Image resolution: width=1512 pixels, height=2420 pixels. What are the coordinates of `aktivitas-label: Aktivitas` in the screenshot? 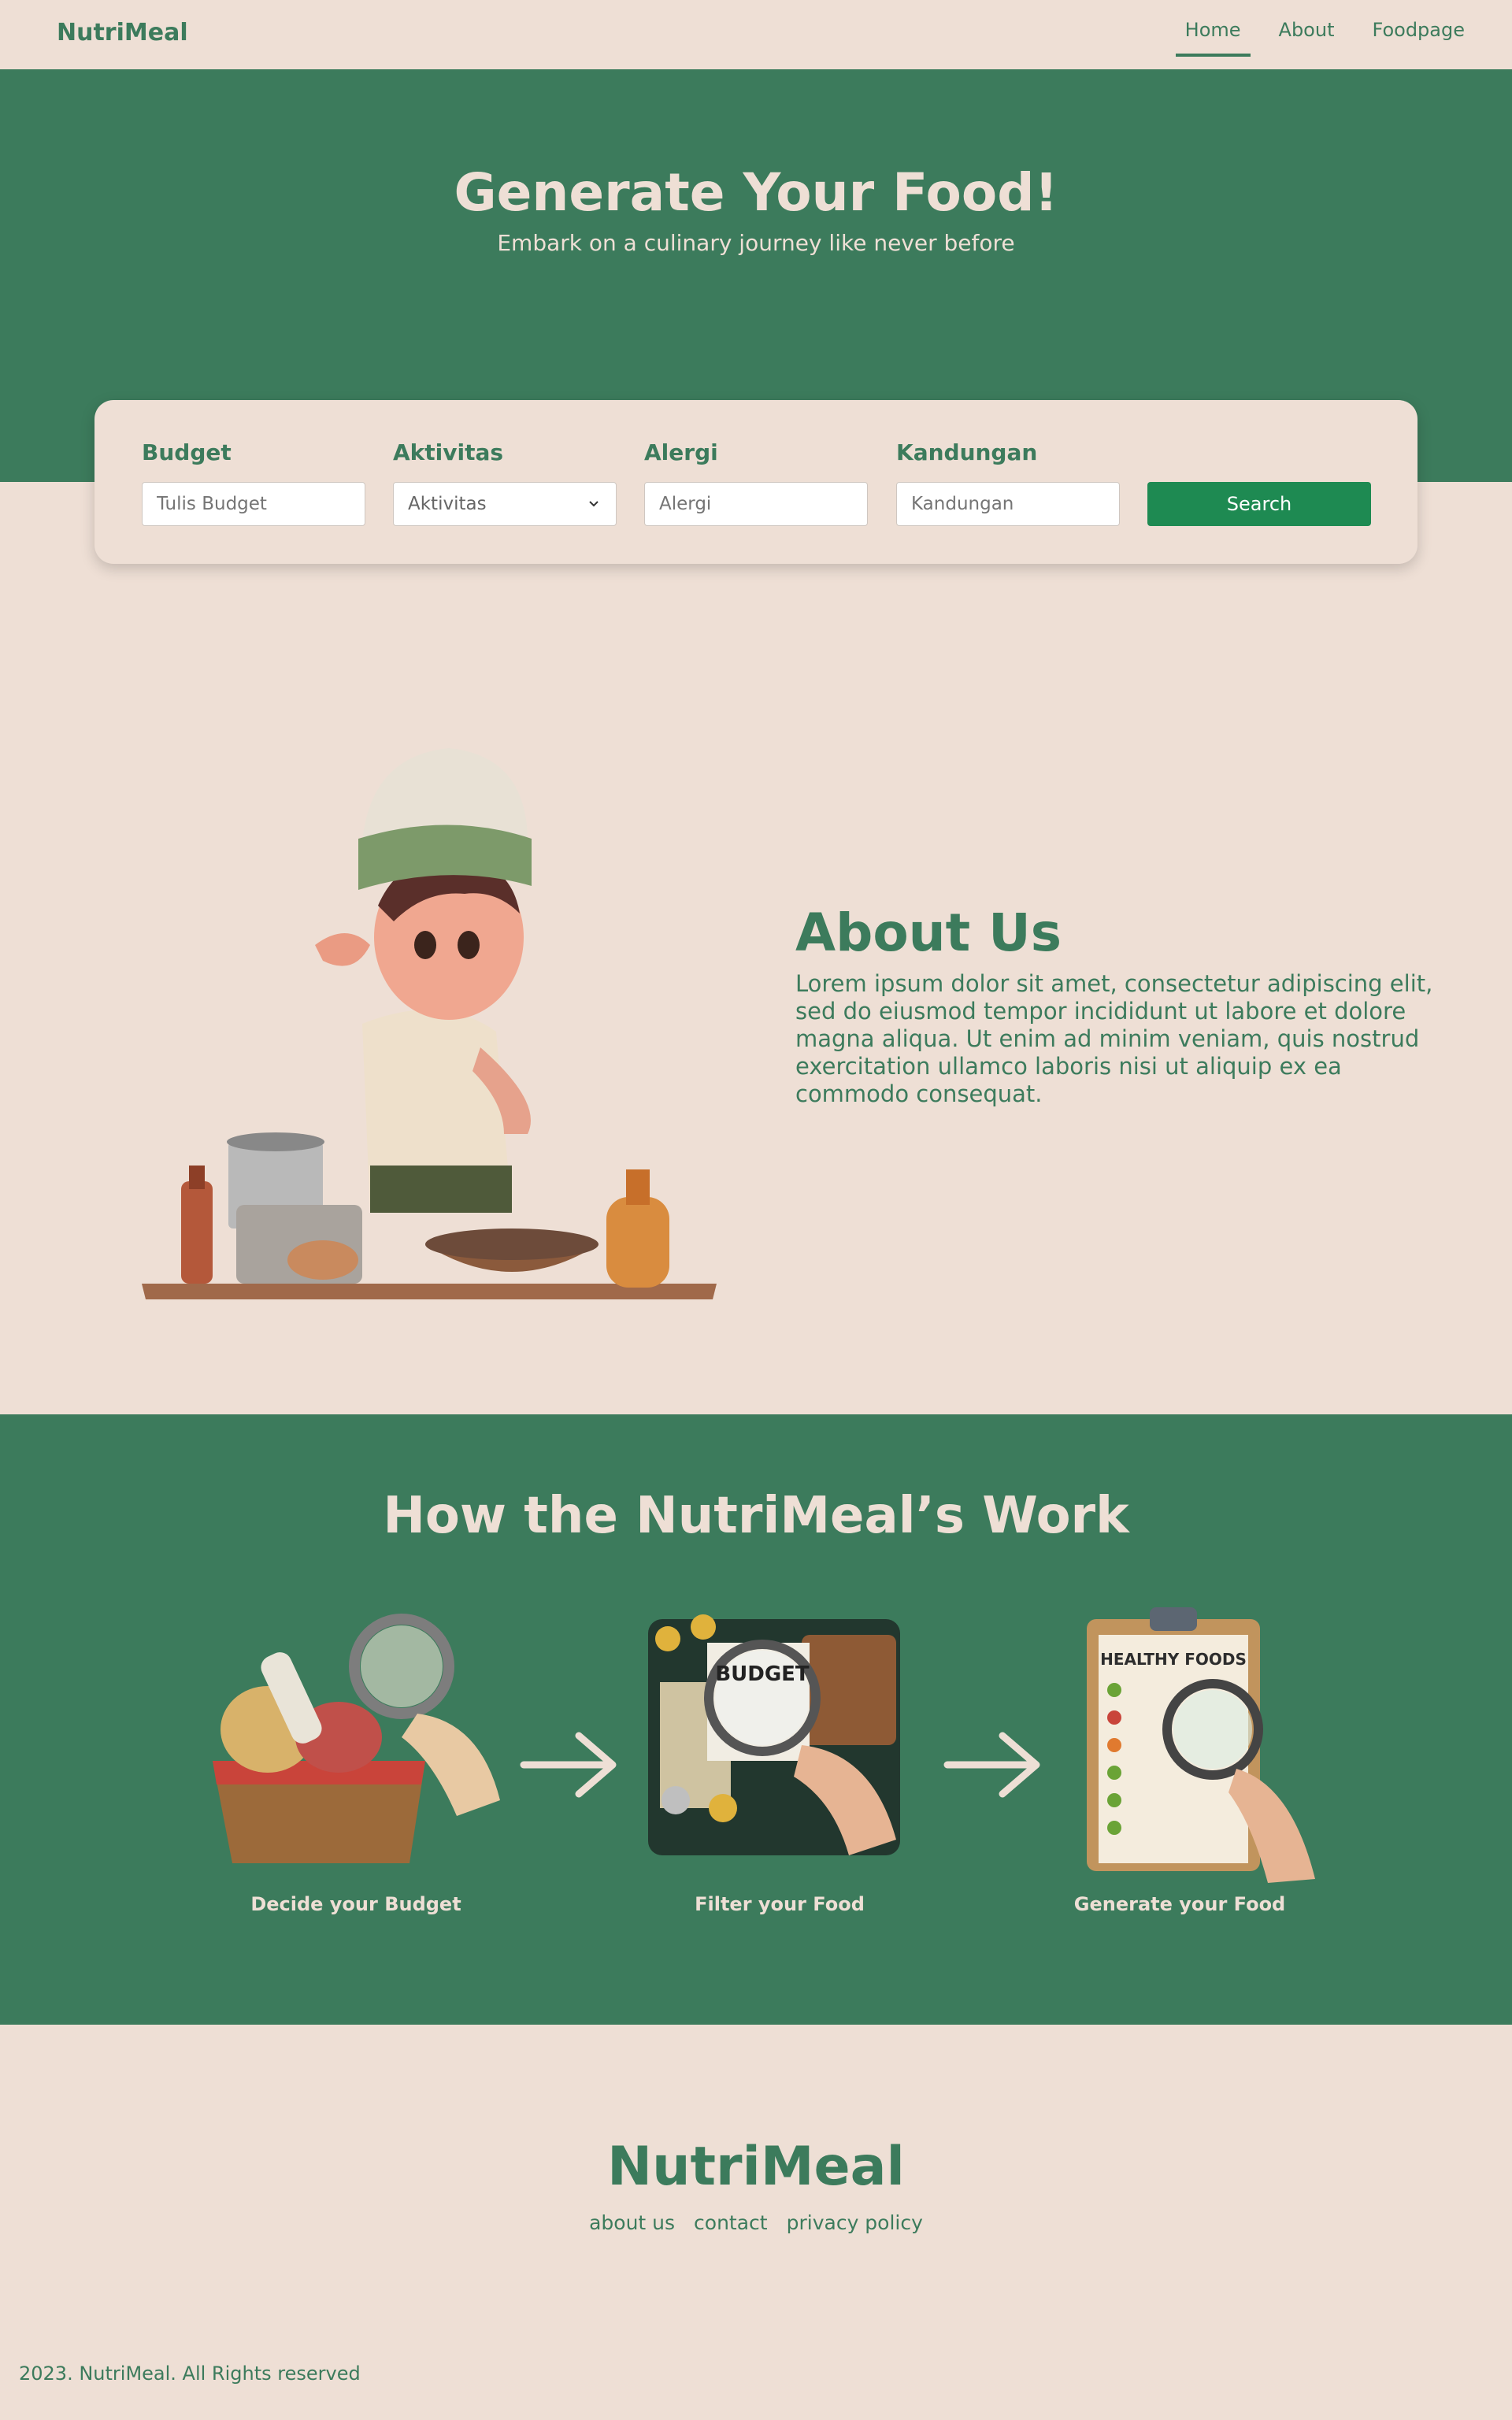 It's located at (448, 452).